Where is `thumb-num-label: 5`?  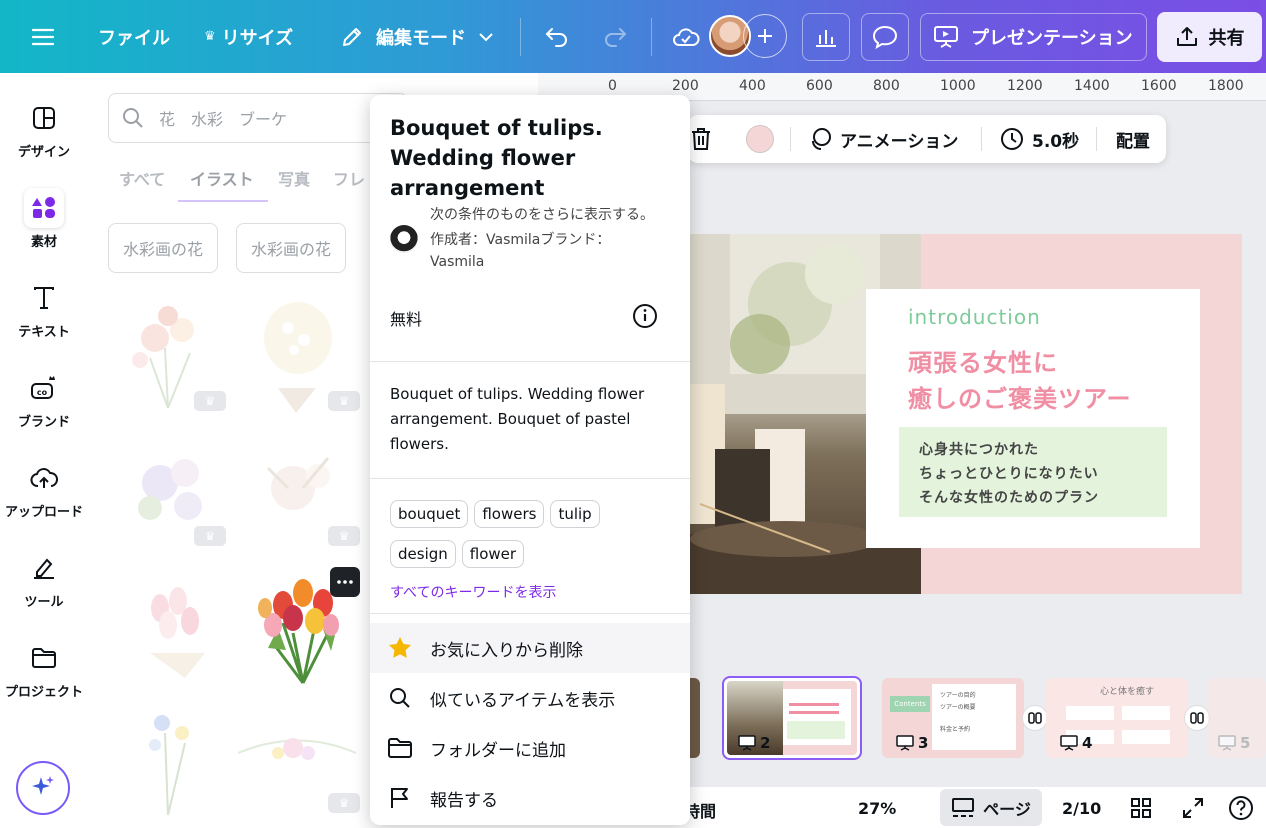
thumb-num-label: 5 is located at coordinates (1245, 743).